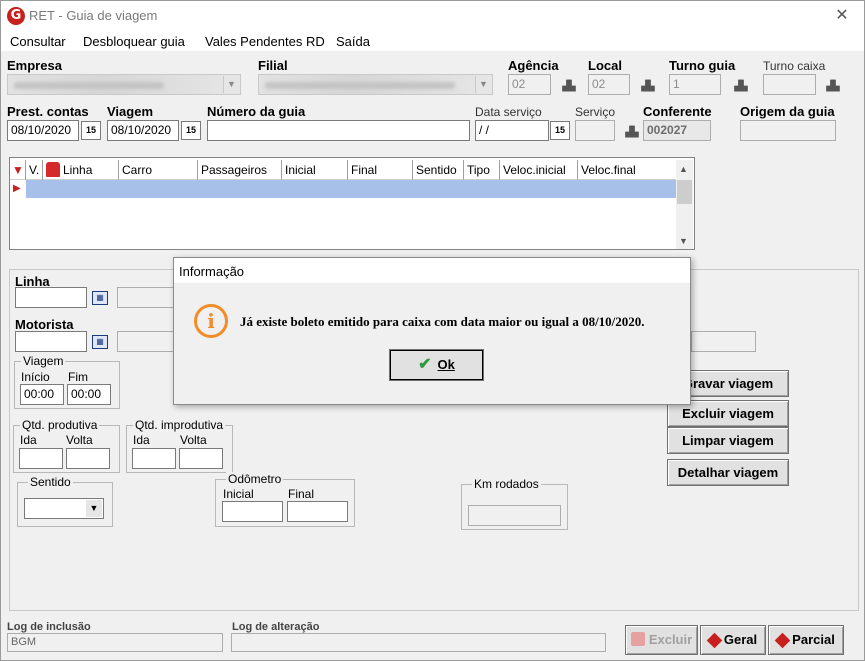  What do you see at coordinates (88, 458) in the screenshot?
I see `qtd-produtiva-volta` at bounding box center [88, 458].